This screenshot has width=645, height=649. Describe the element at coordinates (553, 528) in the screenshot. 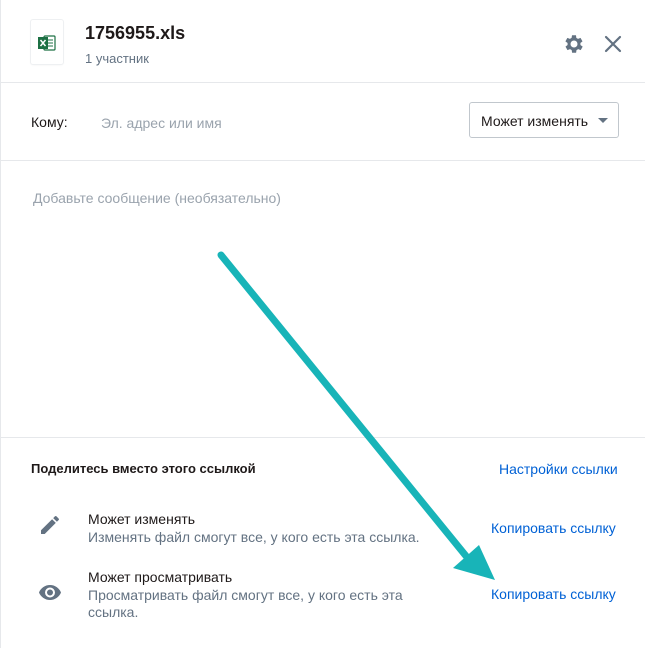

I see `copy-edit-link-button: Копировать ссылку` at that location.